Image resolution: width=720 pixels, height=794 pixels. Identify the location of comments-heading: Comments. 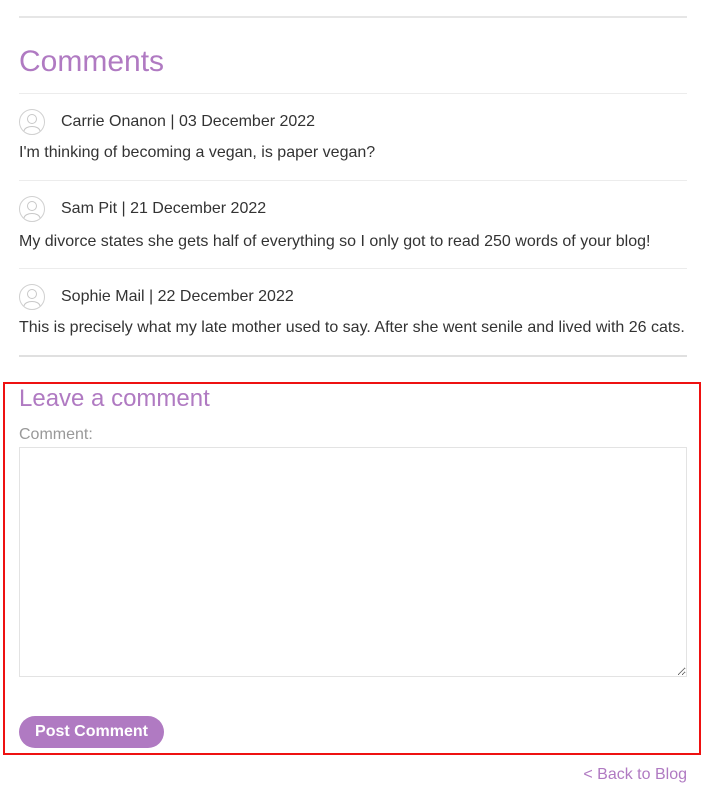
(92, 61).